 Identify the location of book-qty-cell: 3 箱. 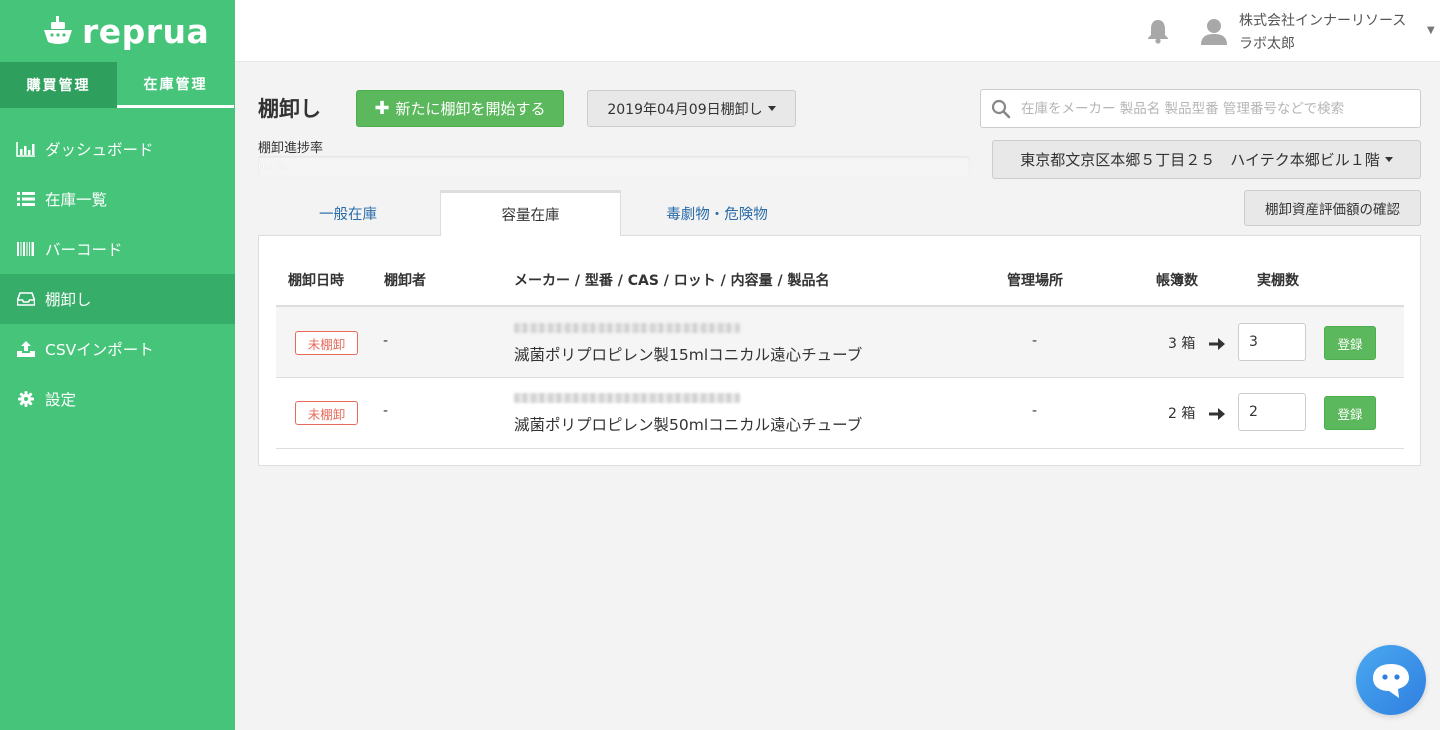
(1182, 344).